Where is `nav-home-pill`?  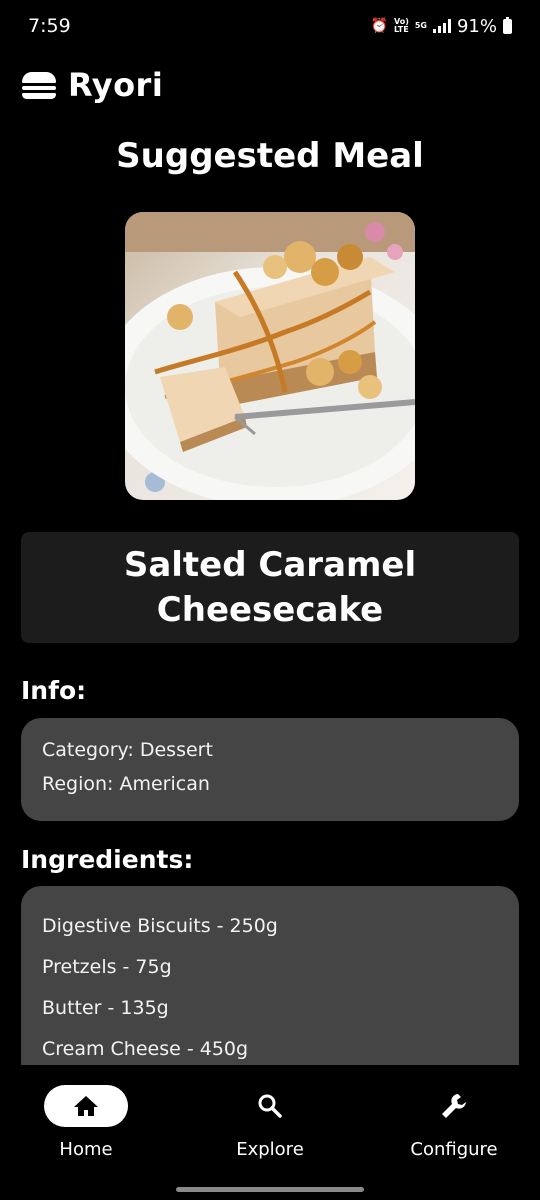
nav-home-pill is located at coordinates (86, 1106).